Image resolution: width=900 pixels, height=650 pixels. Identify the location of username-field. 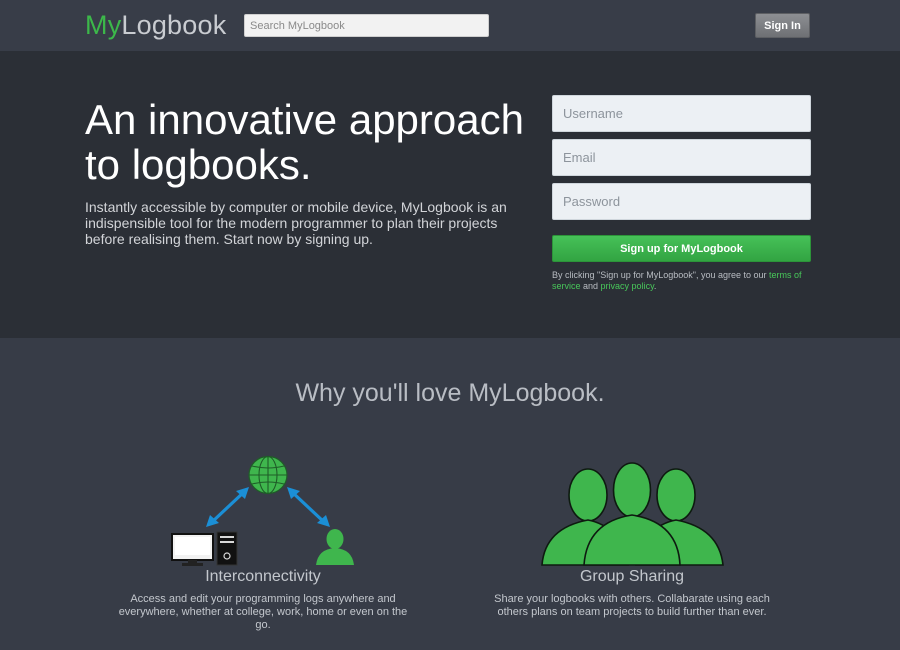
(681, 113).